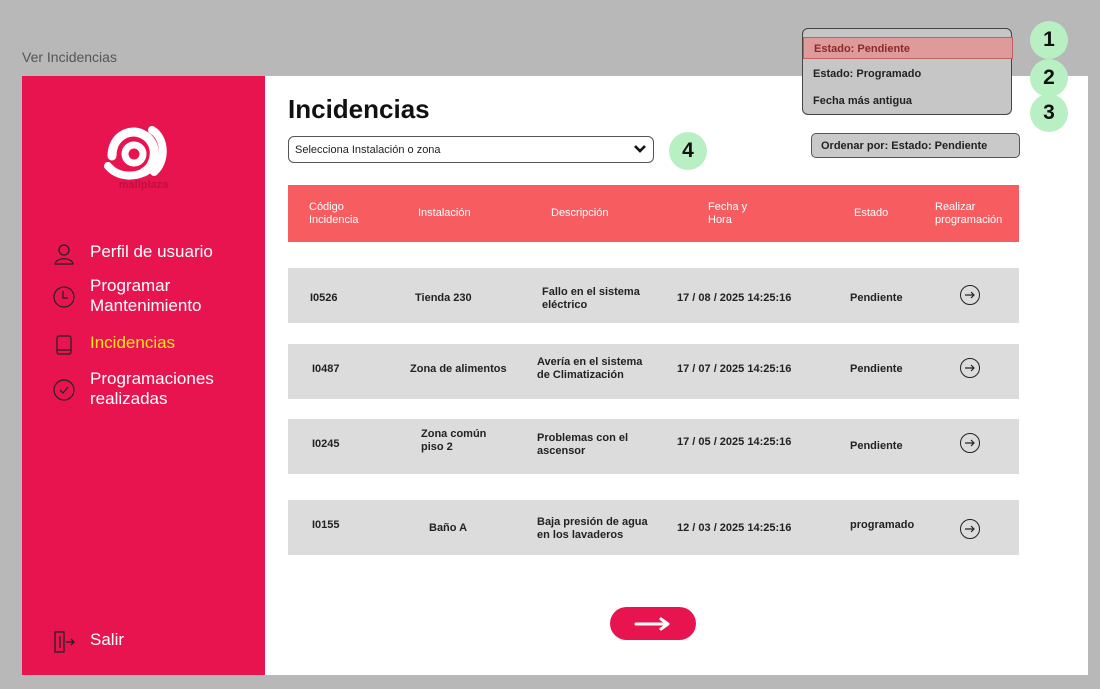 This screenshot has width=1100, height=689. What do you see at coordinates (583, 444) in the screenshot?
I see `cell-description: Problemas con el ascensor` at bounding box center [583, 444].